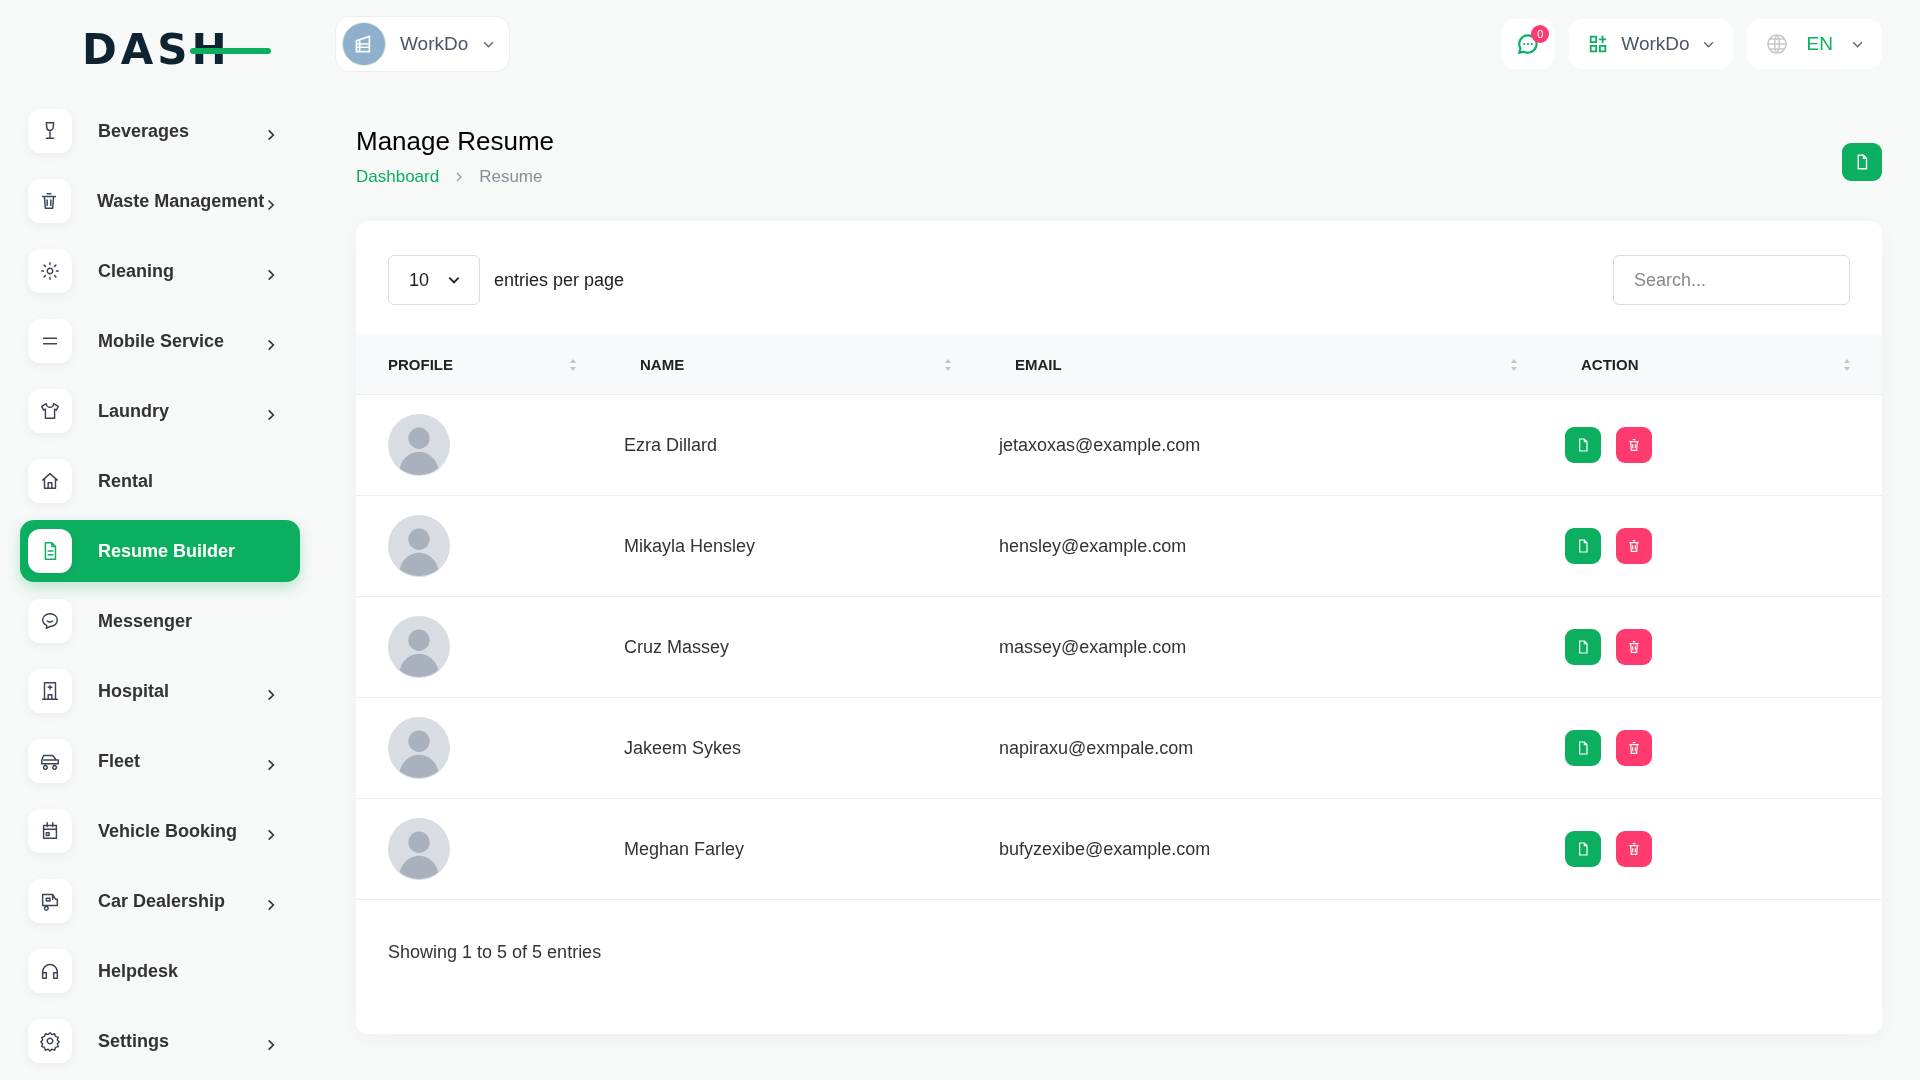 The width and height of the screenshot is (1920, 1080). I want to click on sidebar-item-label: Cleaning, so click(136, 271).